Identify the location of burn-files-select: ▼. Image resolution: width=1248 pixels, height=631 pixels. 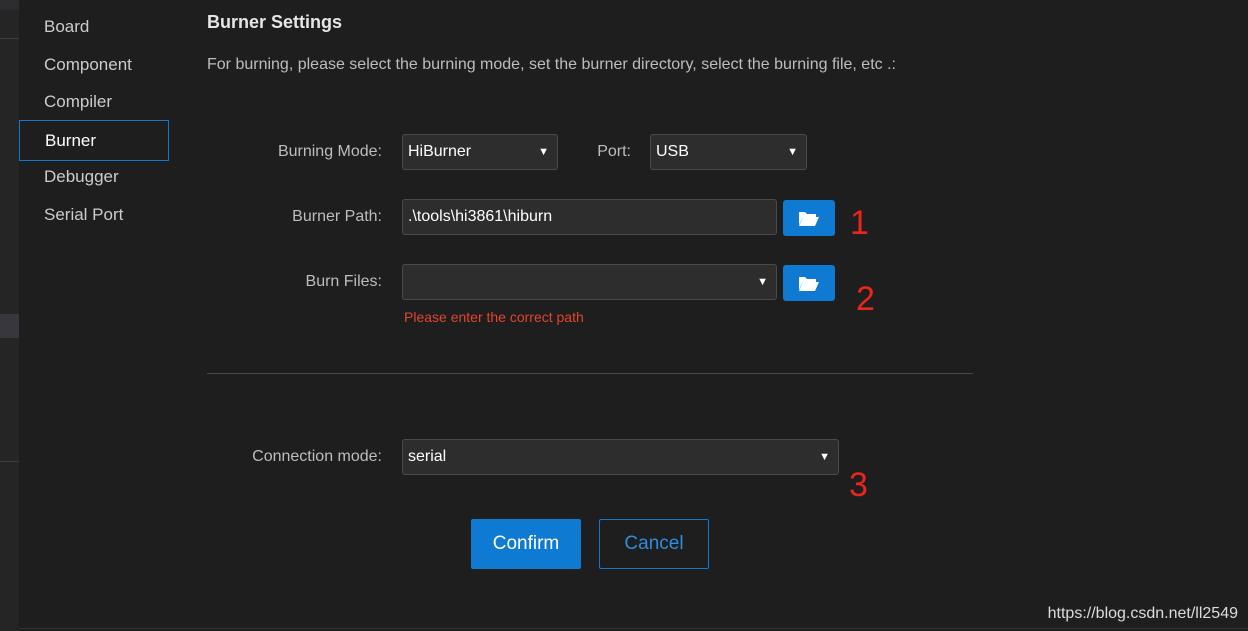
(589, 282).